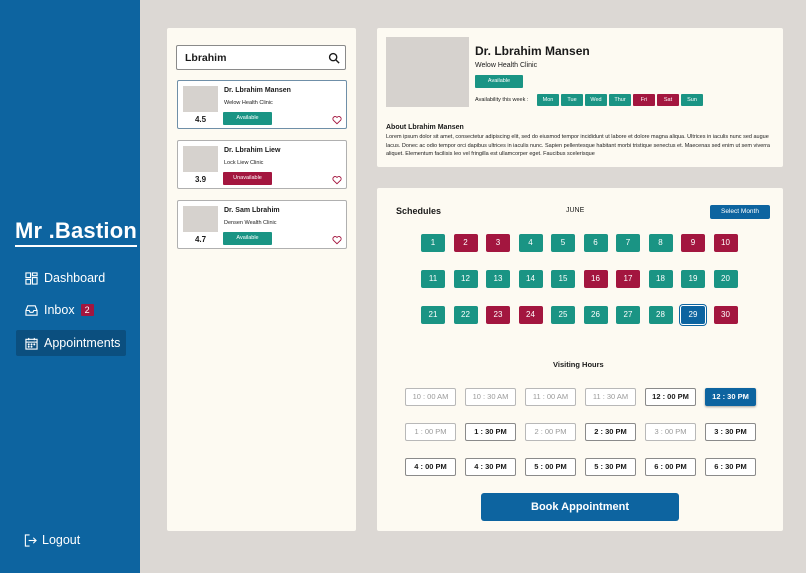 This screenshot has height=573, width=806. Describe the element at coordinates (628, 315) in the screenshot. I see `calendar-date: 27` at that location.